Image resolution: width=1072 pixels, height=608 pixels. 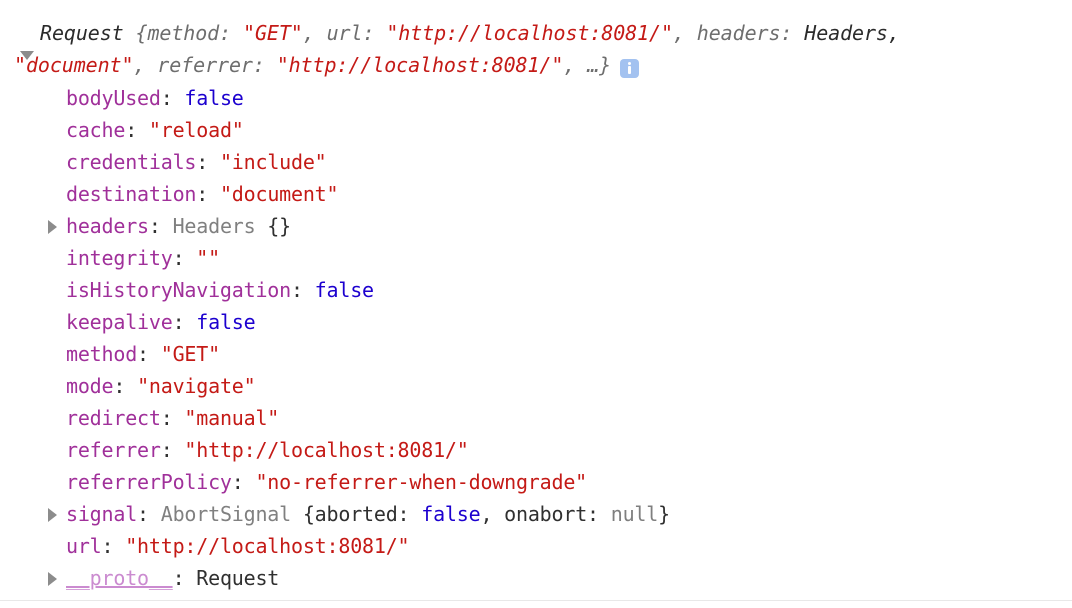 What do you see at coordinates (279, 194) in the screenshot?
I see `property-value: "document"` at bounding box center [279, 194].